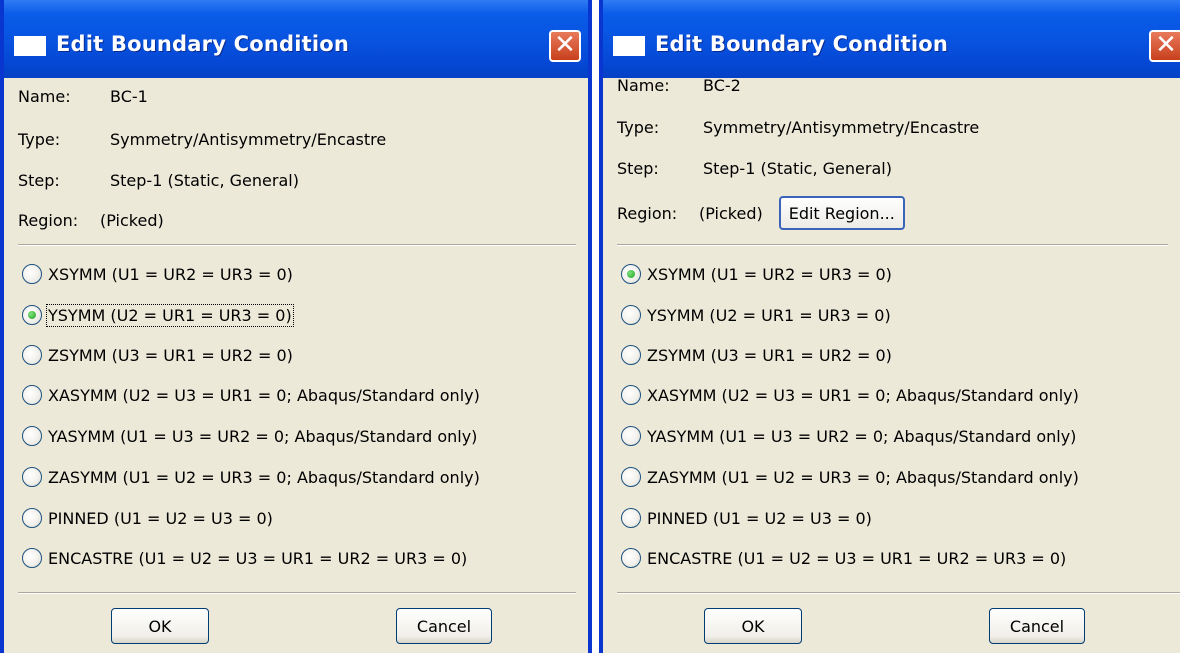 The width and height of the screenshot is (1180, 653). Describe the element at coordinates (83, 96) in the screenshot. I see `name-row: Name: BC-1` at that location.